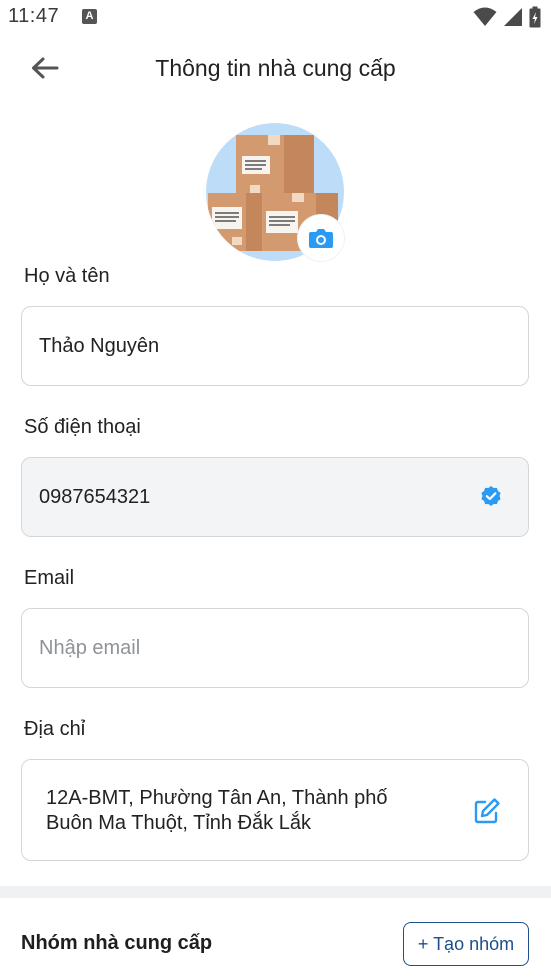 This screenshot has width=551, height=980. I want to click on phone-label: Số điện thoại, so click(82, 427).